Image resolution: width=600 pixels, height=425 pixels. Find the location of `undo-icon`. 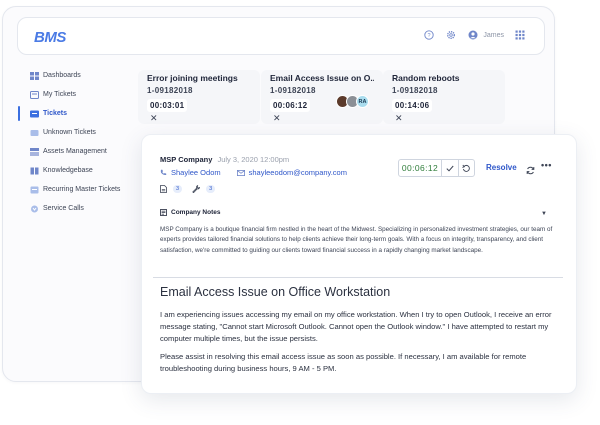

undo-icon is located at coordinates (466, 168).